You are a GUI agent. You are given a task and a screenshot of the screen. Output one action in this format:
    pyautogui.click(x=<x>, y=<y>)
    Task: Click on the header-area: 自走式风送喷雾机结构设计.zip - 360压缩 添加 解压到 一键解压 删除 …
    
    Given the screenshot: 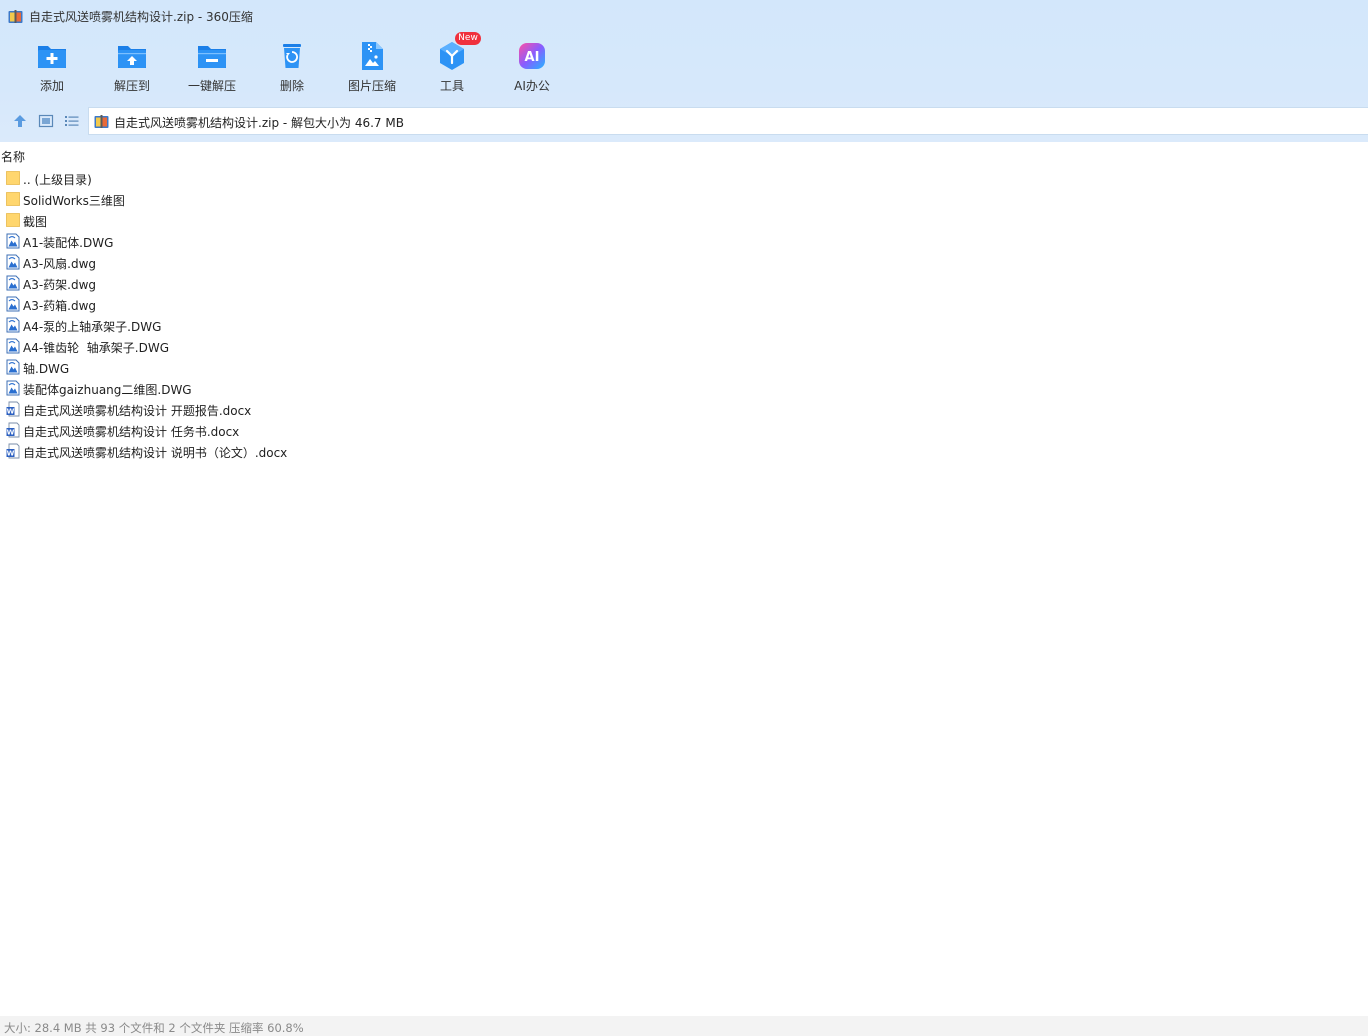 What is the action you would take?
    pyautogui.click(x=684, y=71)
    